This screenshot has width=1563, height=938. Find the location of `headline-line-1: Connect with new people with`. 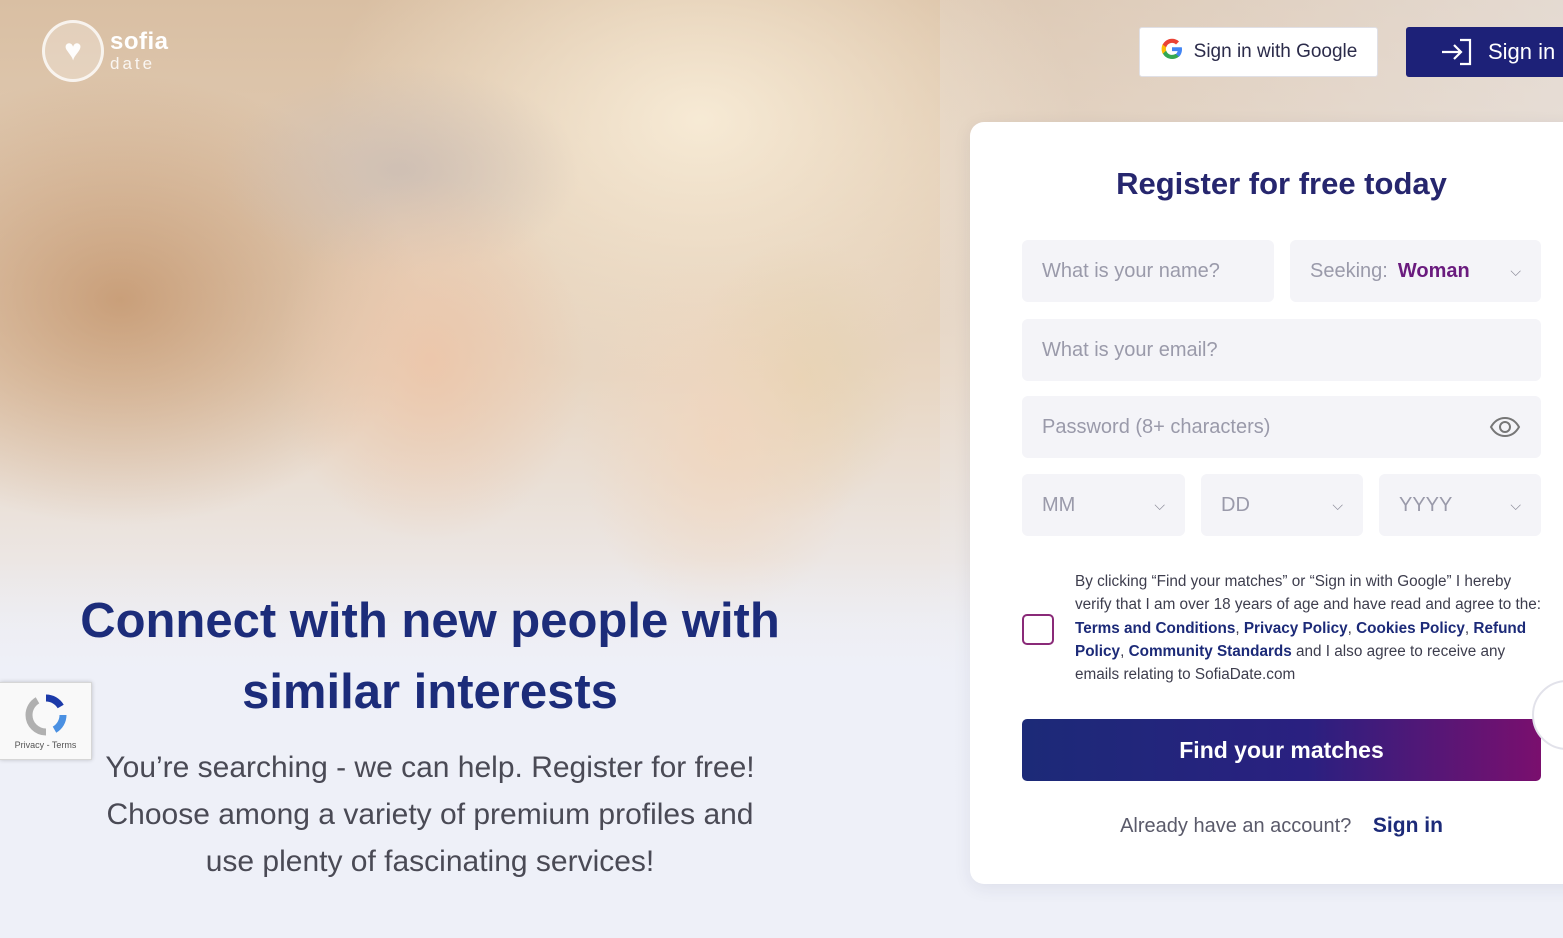

headline-line-1: Connect with new people with is located at coordinates (430, 621).